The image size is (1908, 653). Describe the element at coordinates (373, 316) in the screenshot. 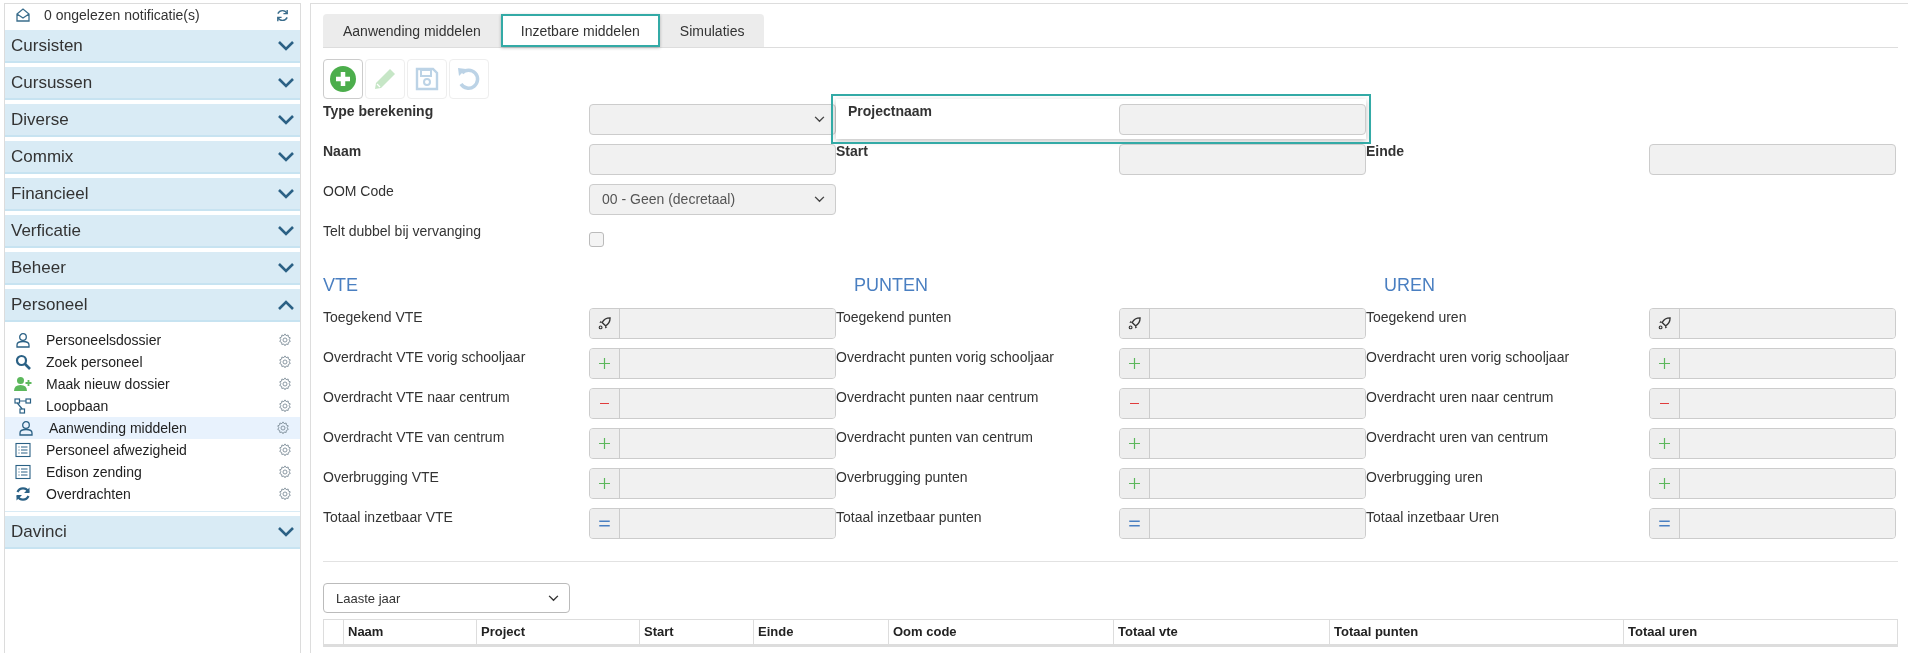

I see `field-label: Toegekend VTE` at that location.